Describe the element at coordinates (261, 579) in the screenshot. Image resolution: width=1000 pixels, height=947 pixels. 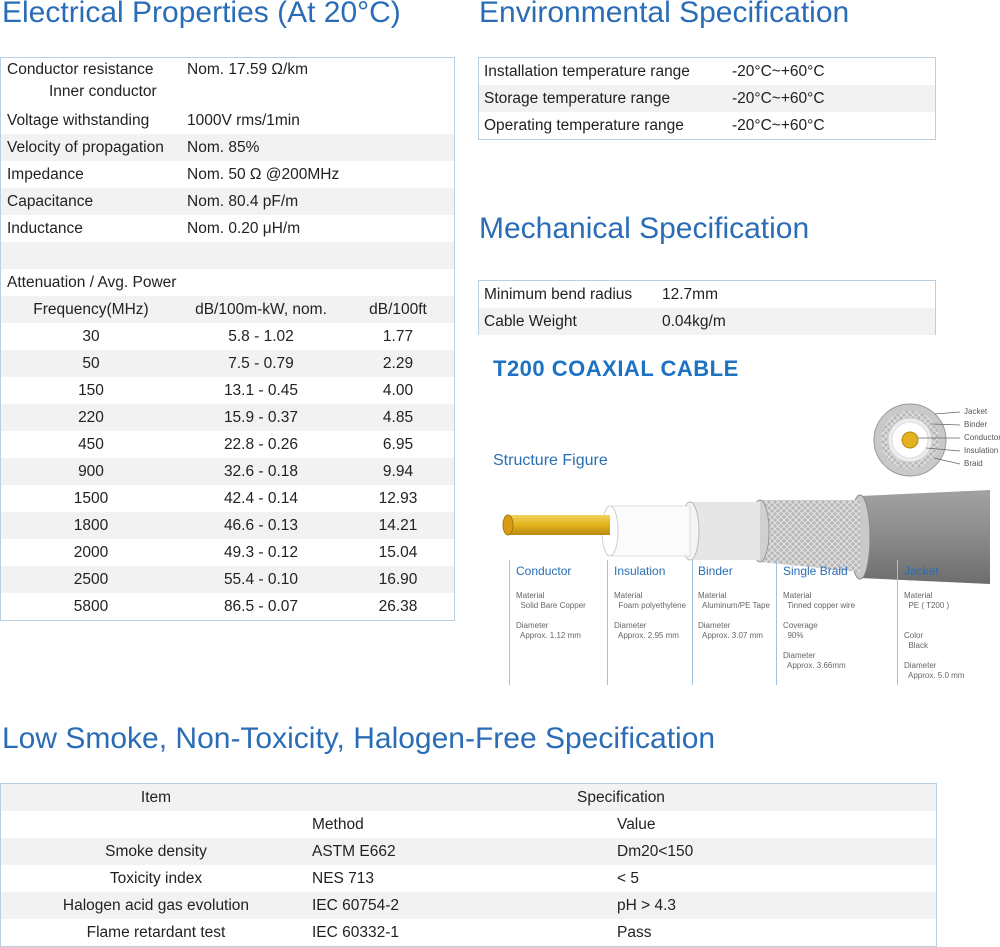
I see `db-per-100m-cell: 55.4 - 0.10` at that location.